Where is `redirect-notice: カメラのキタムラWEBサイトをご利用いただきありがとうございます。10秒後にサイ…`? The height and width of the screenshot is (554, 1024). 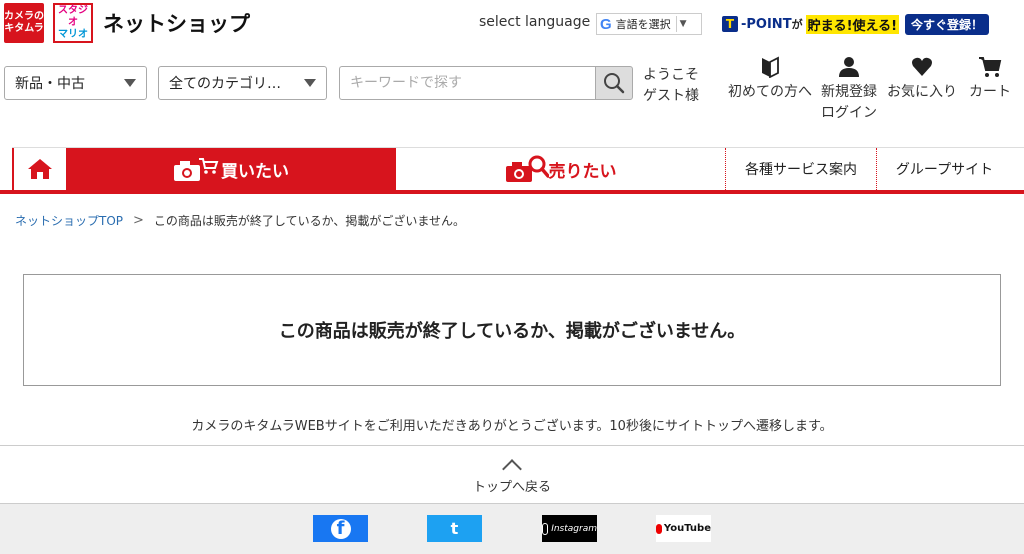 redirect-notice: カメラのキタムラWEBサイトをご利用いただきありがとうございます。10秒後にサイ… is located at coordinates (512, 426).